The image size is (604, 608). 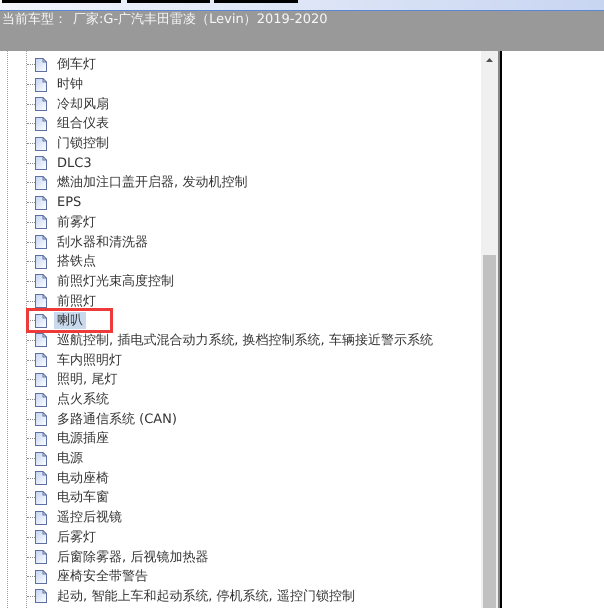 I want to click on tree-item-label: 电源插座, so click(x=83, y=439).